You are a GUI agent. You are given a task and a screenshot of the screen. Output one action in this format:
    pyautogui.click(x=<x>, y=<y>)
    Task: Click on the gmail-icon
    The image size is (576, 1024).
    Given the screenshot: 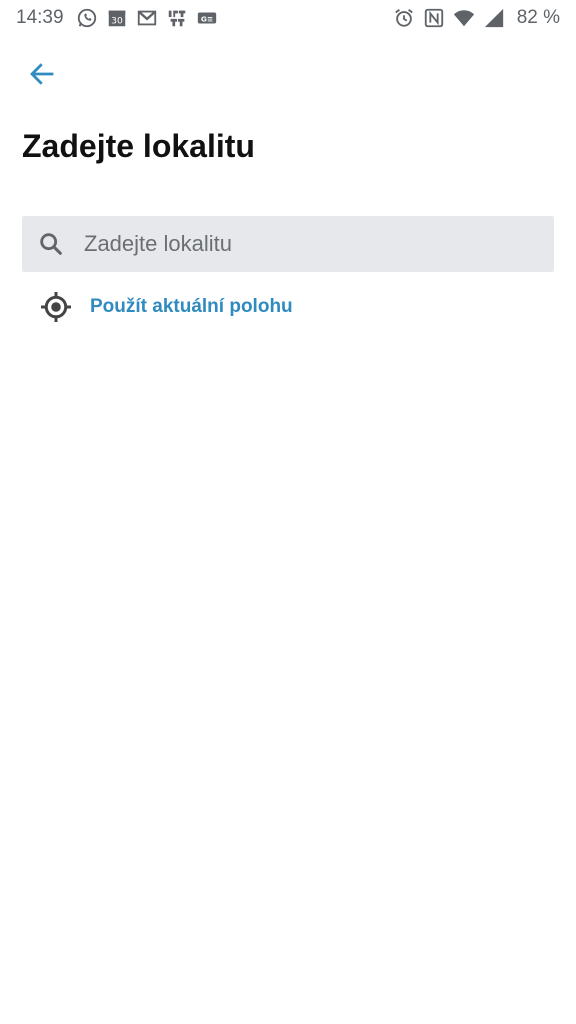 What is the action you would take?
    pyautogui.click(x=147, y=18)
    